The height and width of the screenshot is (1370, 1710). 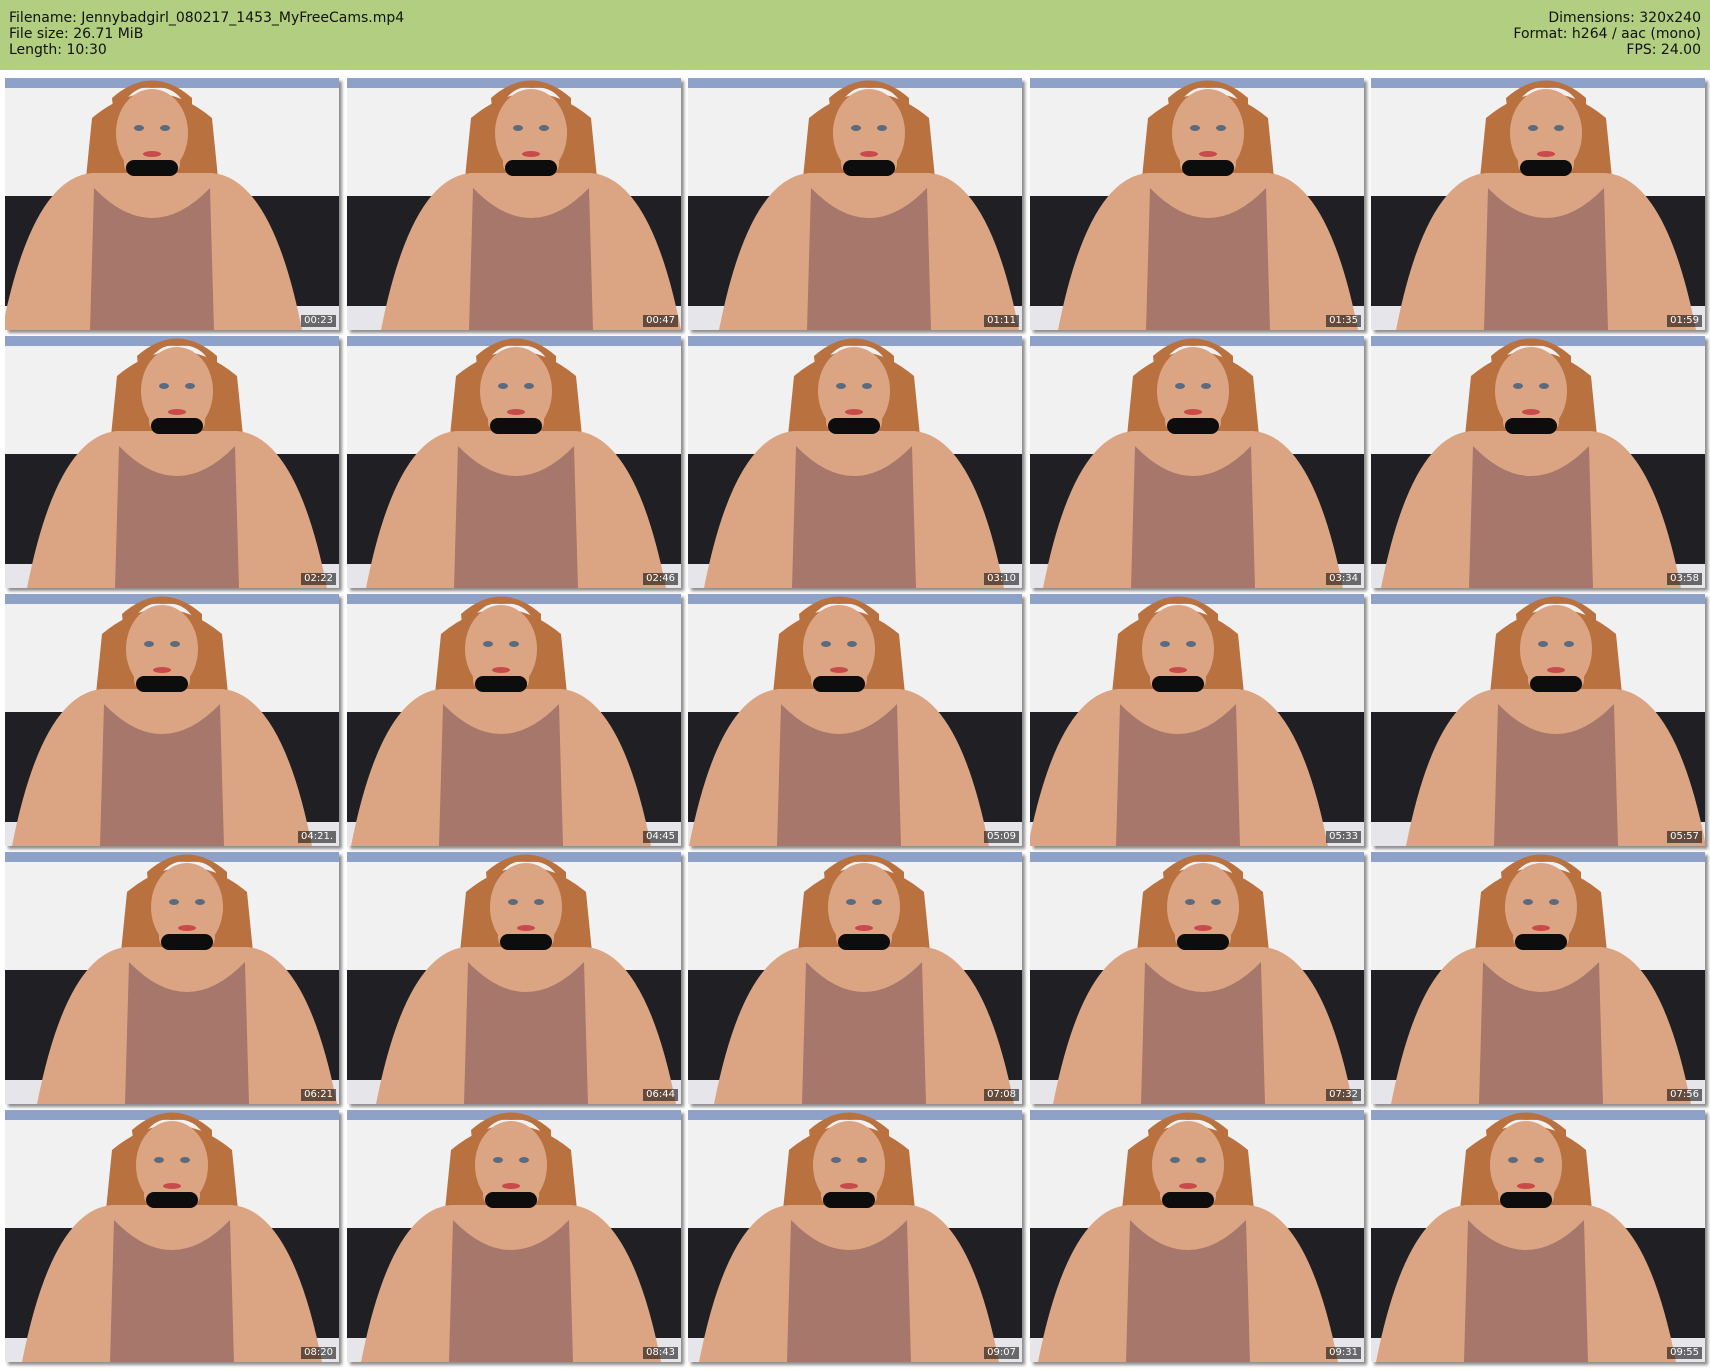 I want to click on timestamp-label: 00:47, so click(x=660, y=321).